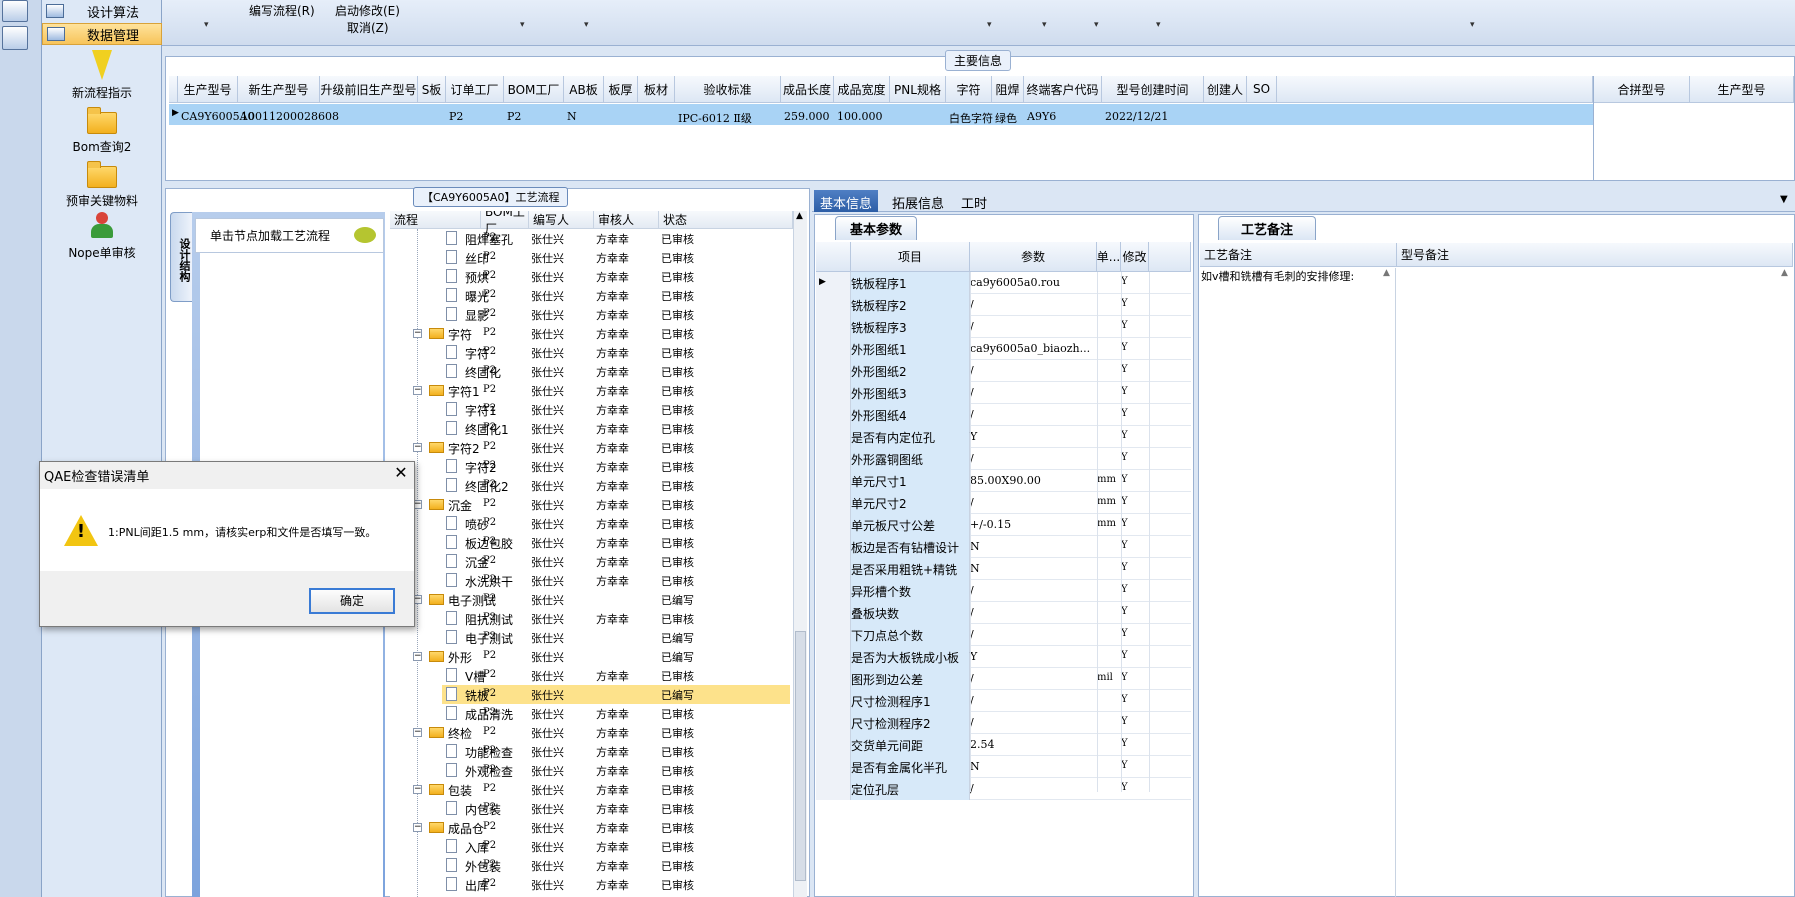 The width and height of the screenshot is (1795, 897). I want to click on flow-col-writer: 编写人, so click(561, 220).